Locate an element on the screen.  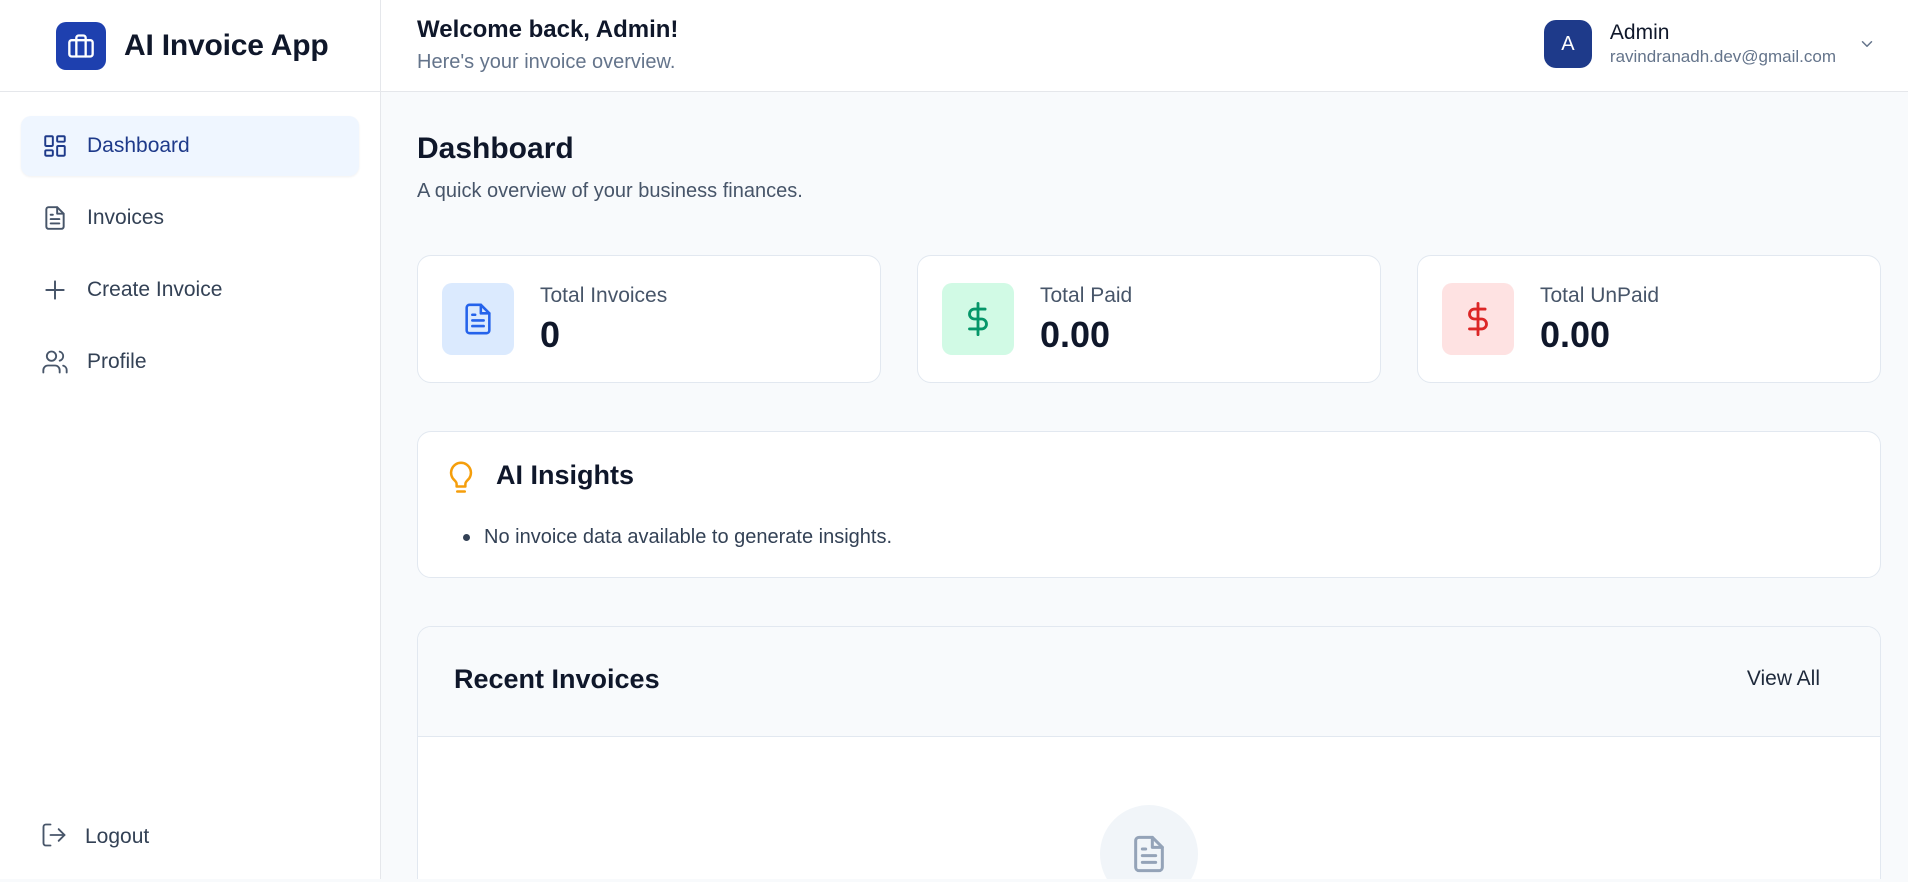
user-email: ravindranadh.dev@gmail.com is located at coordinates (1722, 56).